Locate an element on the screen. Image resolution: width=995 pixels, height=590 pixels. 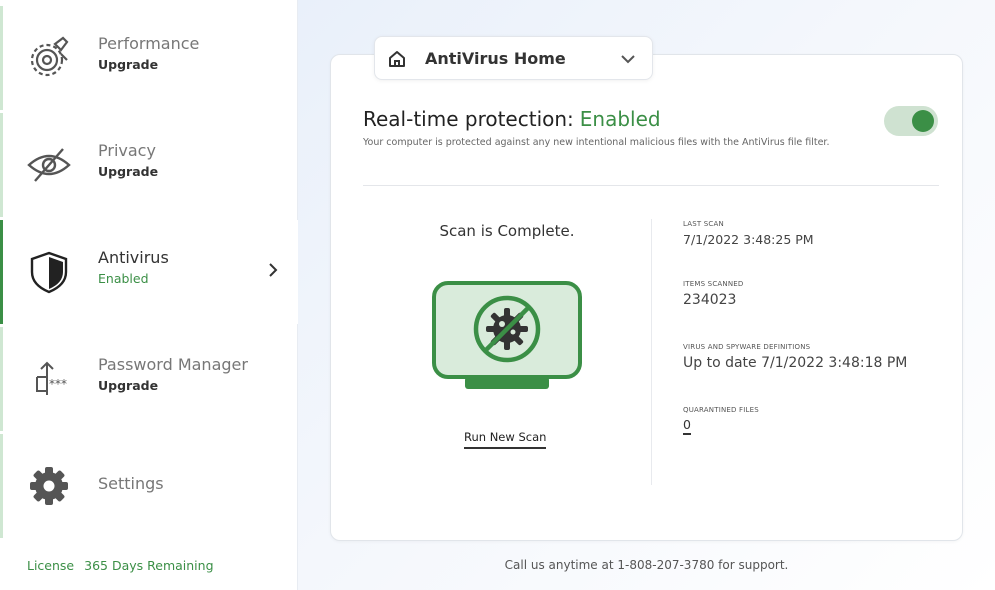
license-value: 365 Days Remaining is located at coordinates (149, 565).